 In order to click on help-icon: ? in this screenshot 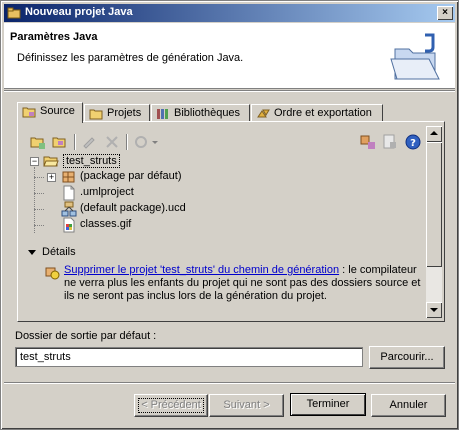, I will do `click(413, 142)`.